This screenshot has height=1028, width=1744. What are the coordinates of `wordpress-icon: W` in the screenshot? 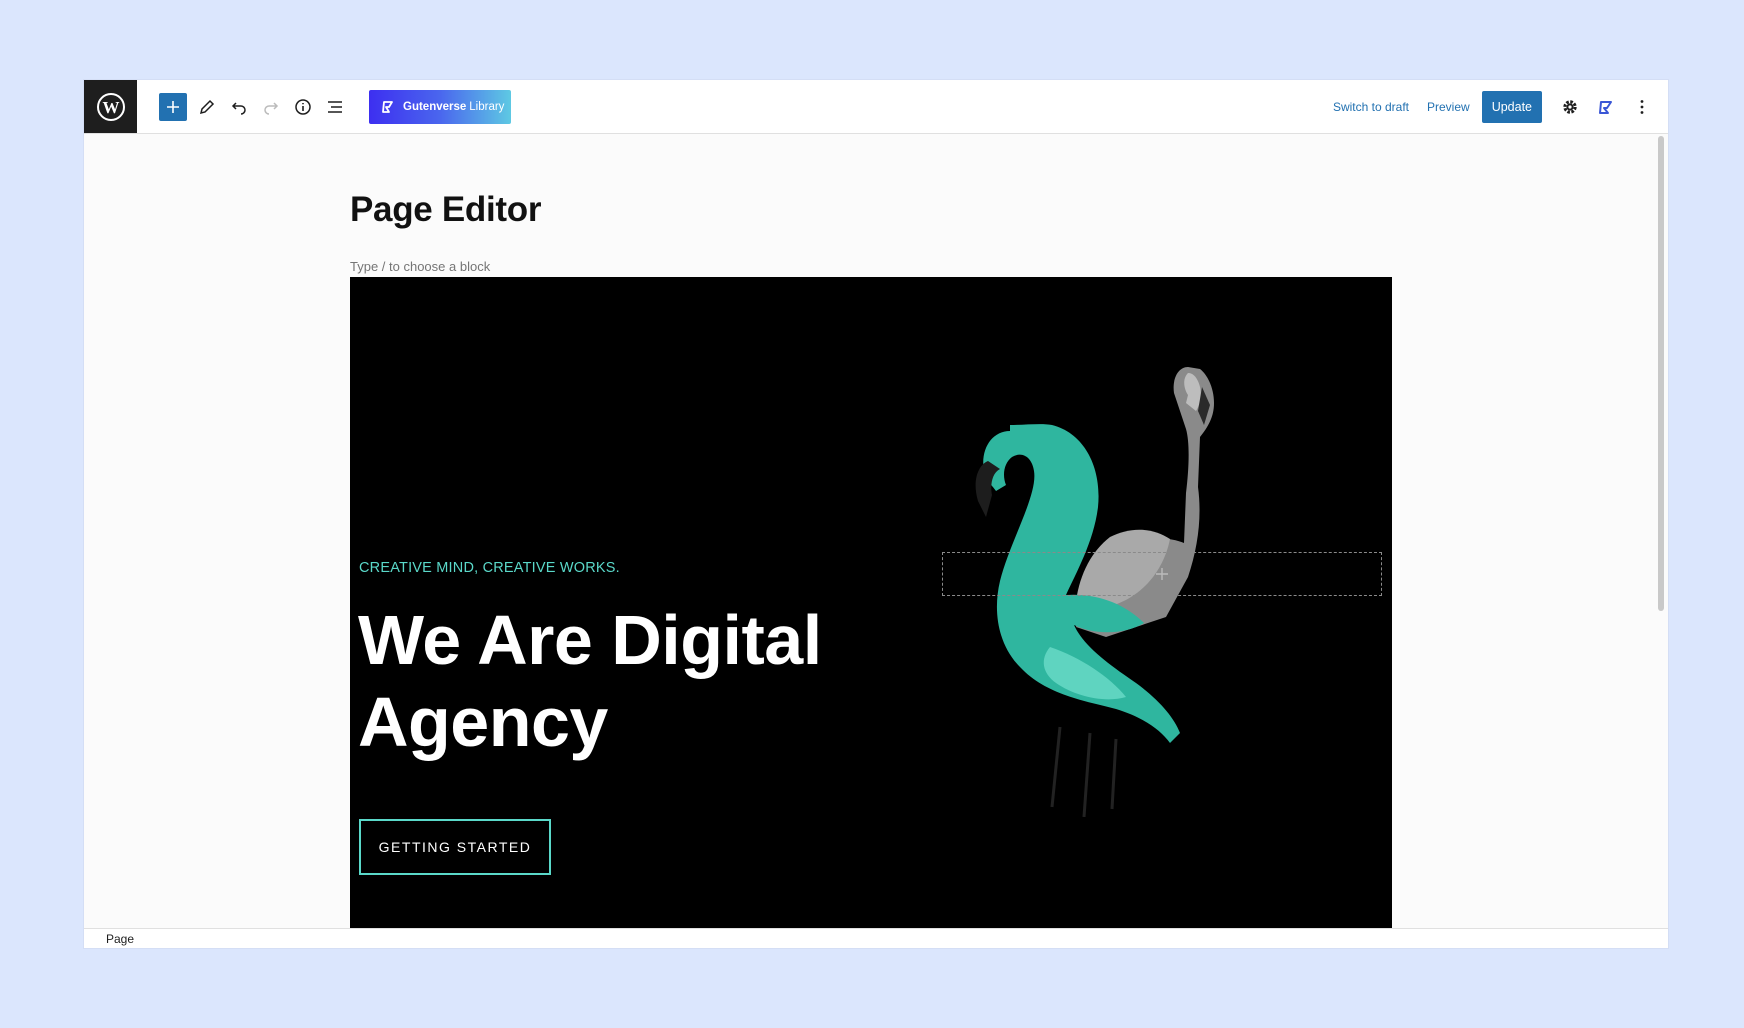 It's located at (110, 106).